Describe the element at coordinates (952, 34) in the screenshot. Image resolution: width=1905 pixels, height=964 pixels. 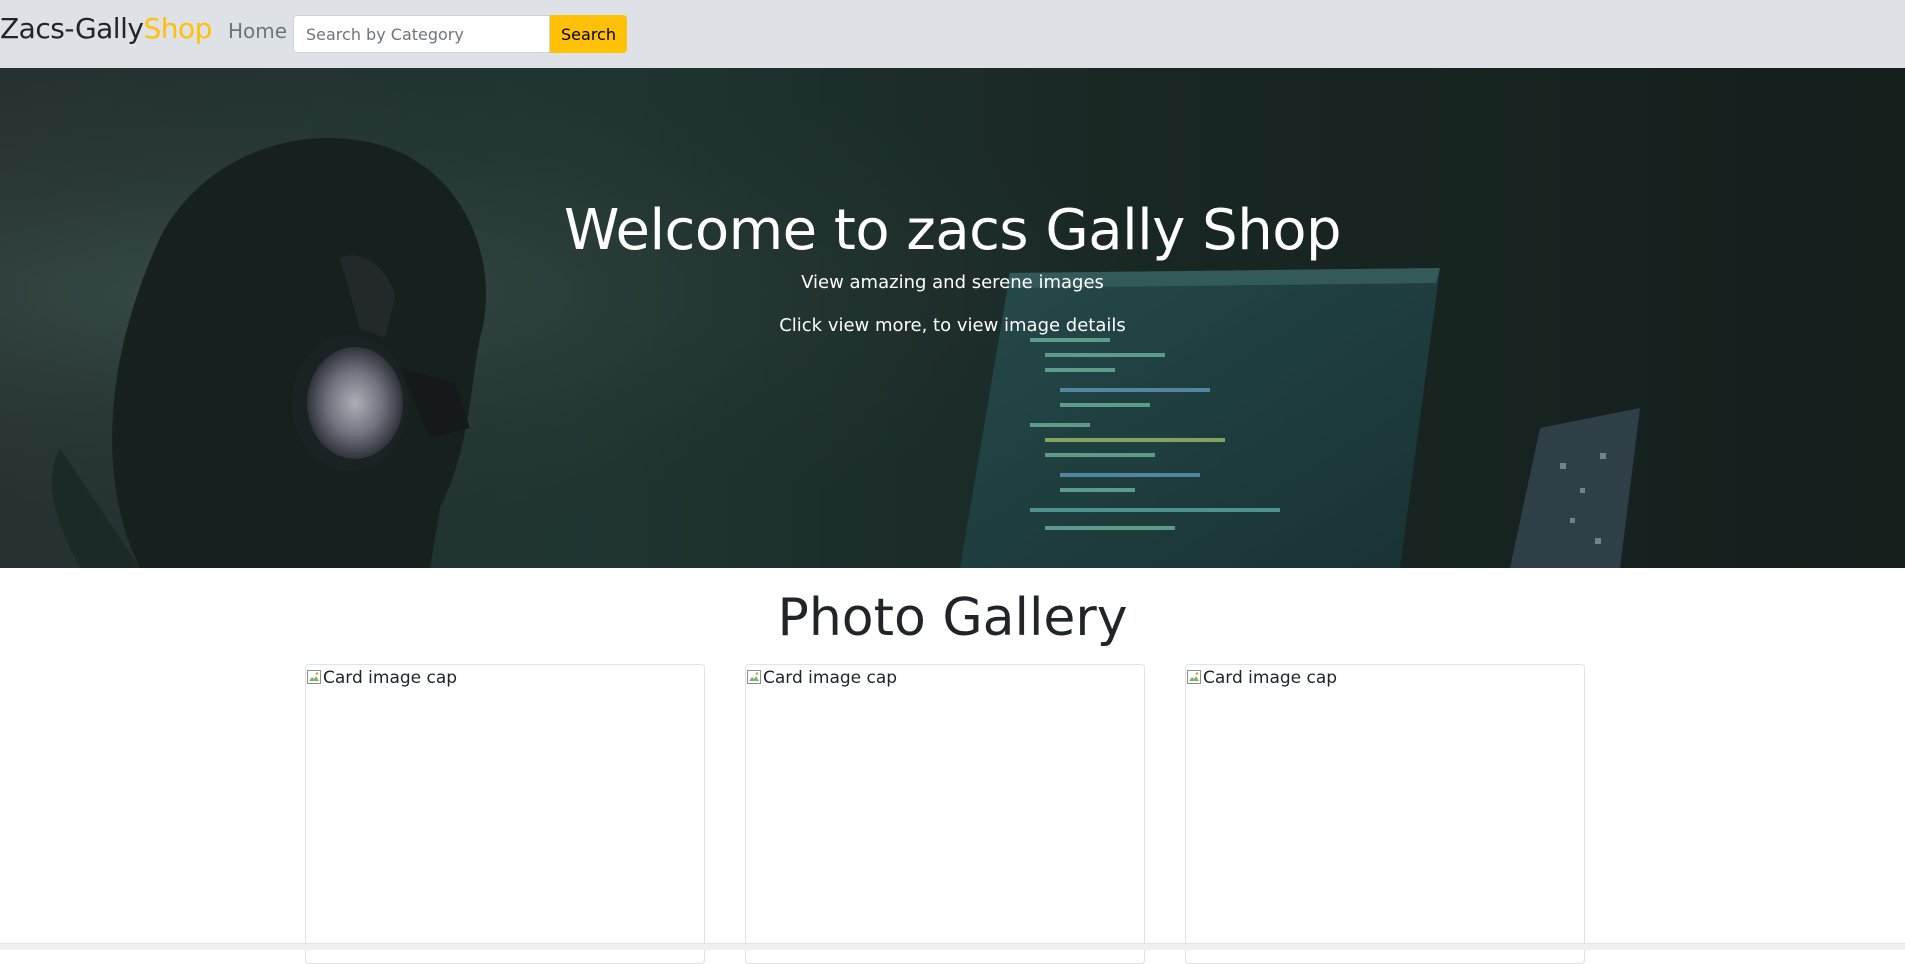
I see `top-navbar: Zacs-GallyShop Home Search` at that location.